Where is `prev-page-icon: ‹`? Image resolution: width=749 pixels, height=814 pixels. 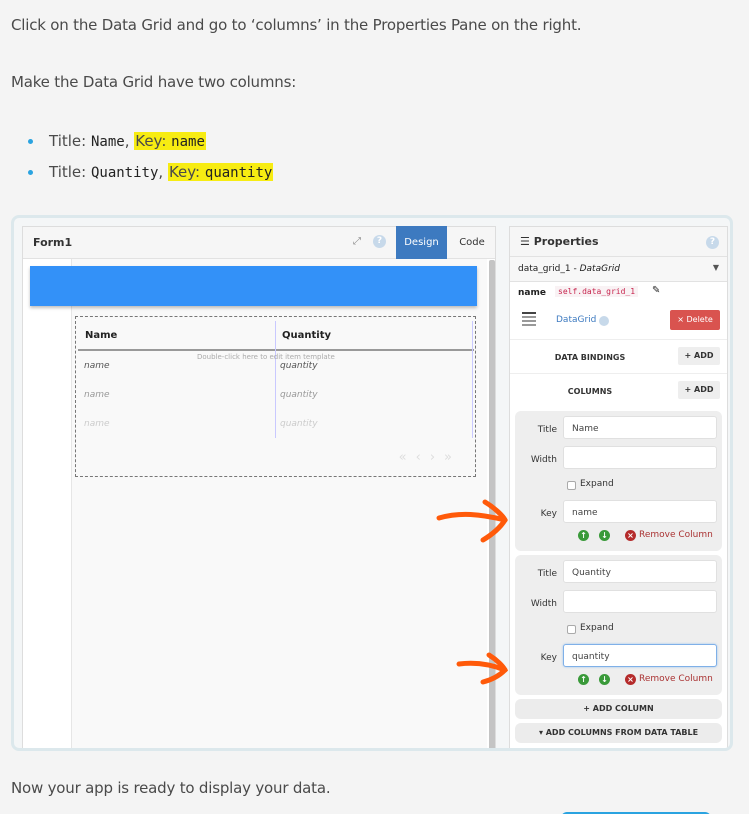
prev-page-icon: ‹ is located at coordinates (423, 457).